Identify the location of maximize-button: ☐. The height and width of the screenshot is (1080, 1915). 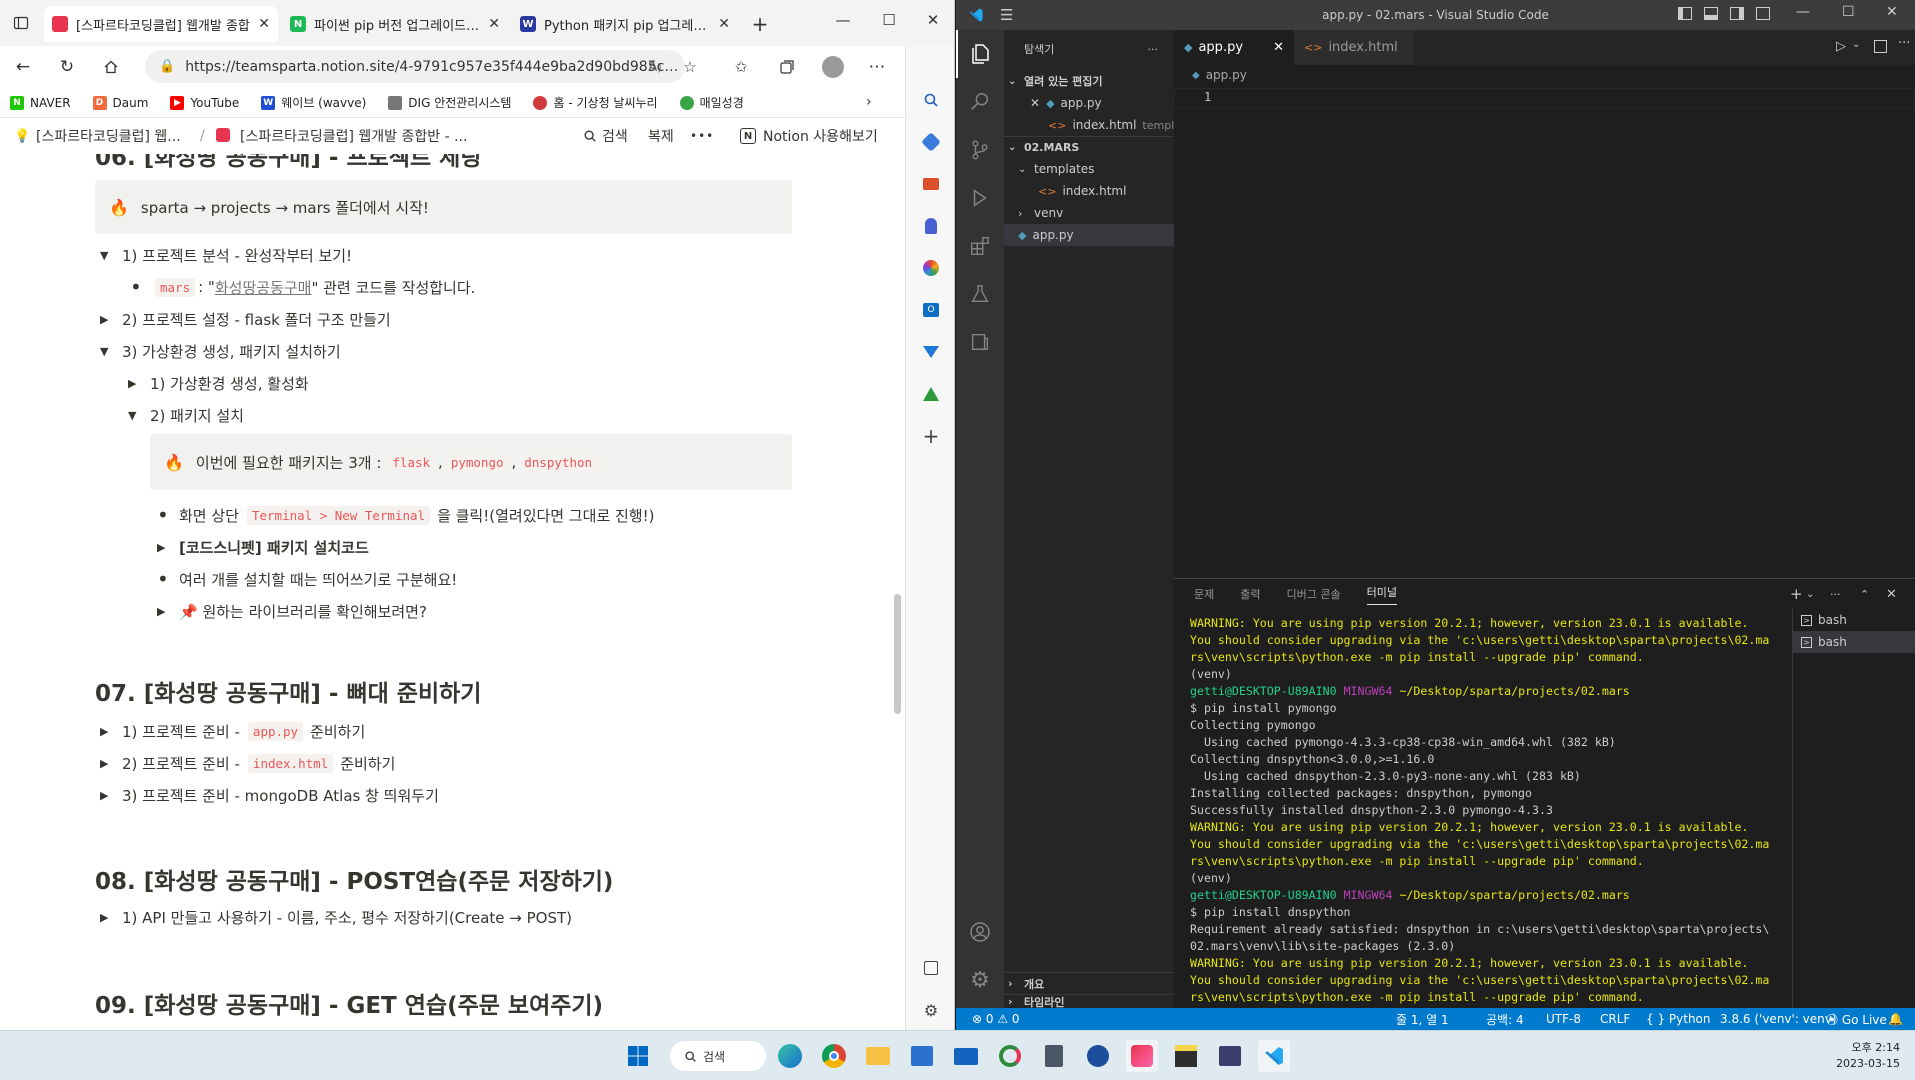
(1848, 12).